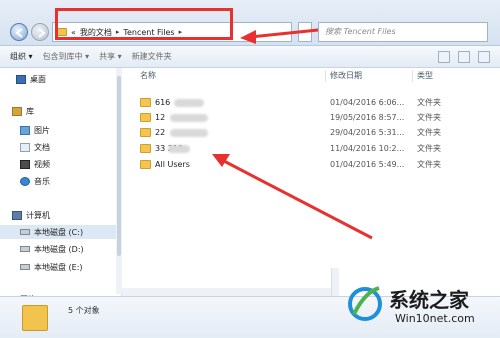 This screenshot has width=500, height=338. Describe the element at coordinates (25, 181) in the screenshot. I see `music-icon` at that location.